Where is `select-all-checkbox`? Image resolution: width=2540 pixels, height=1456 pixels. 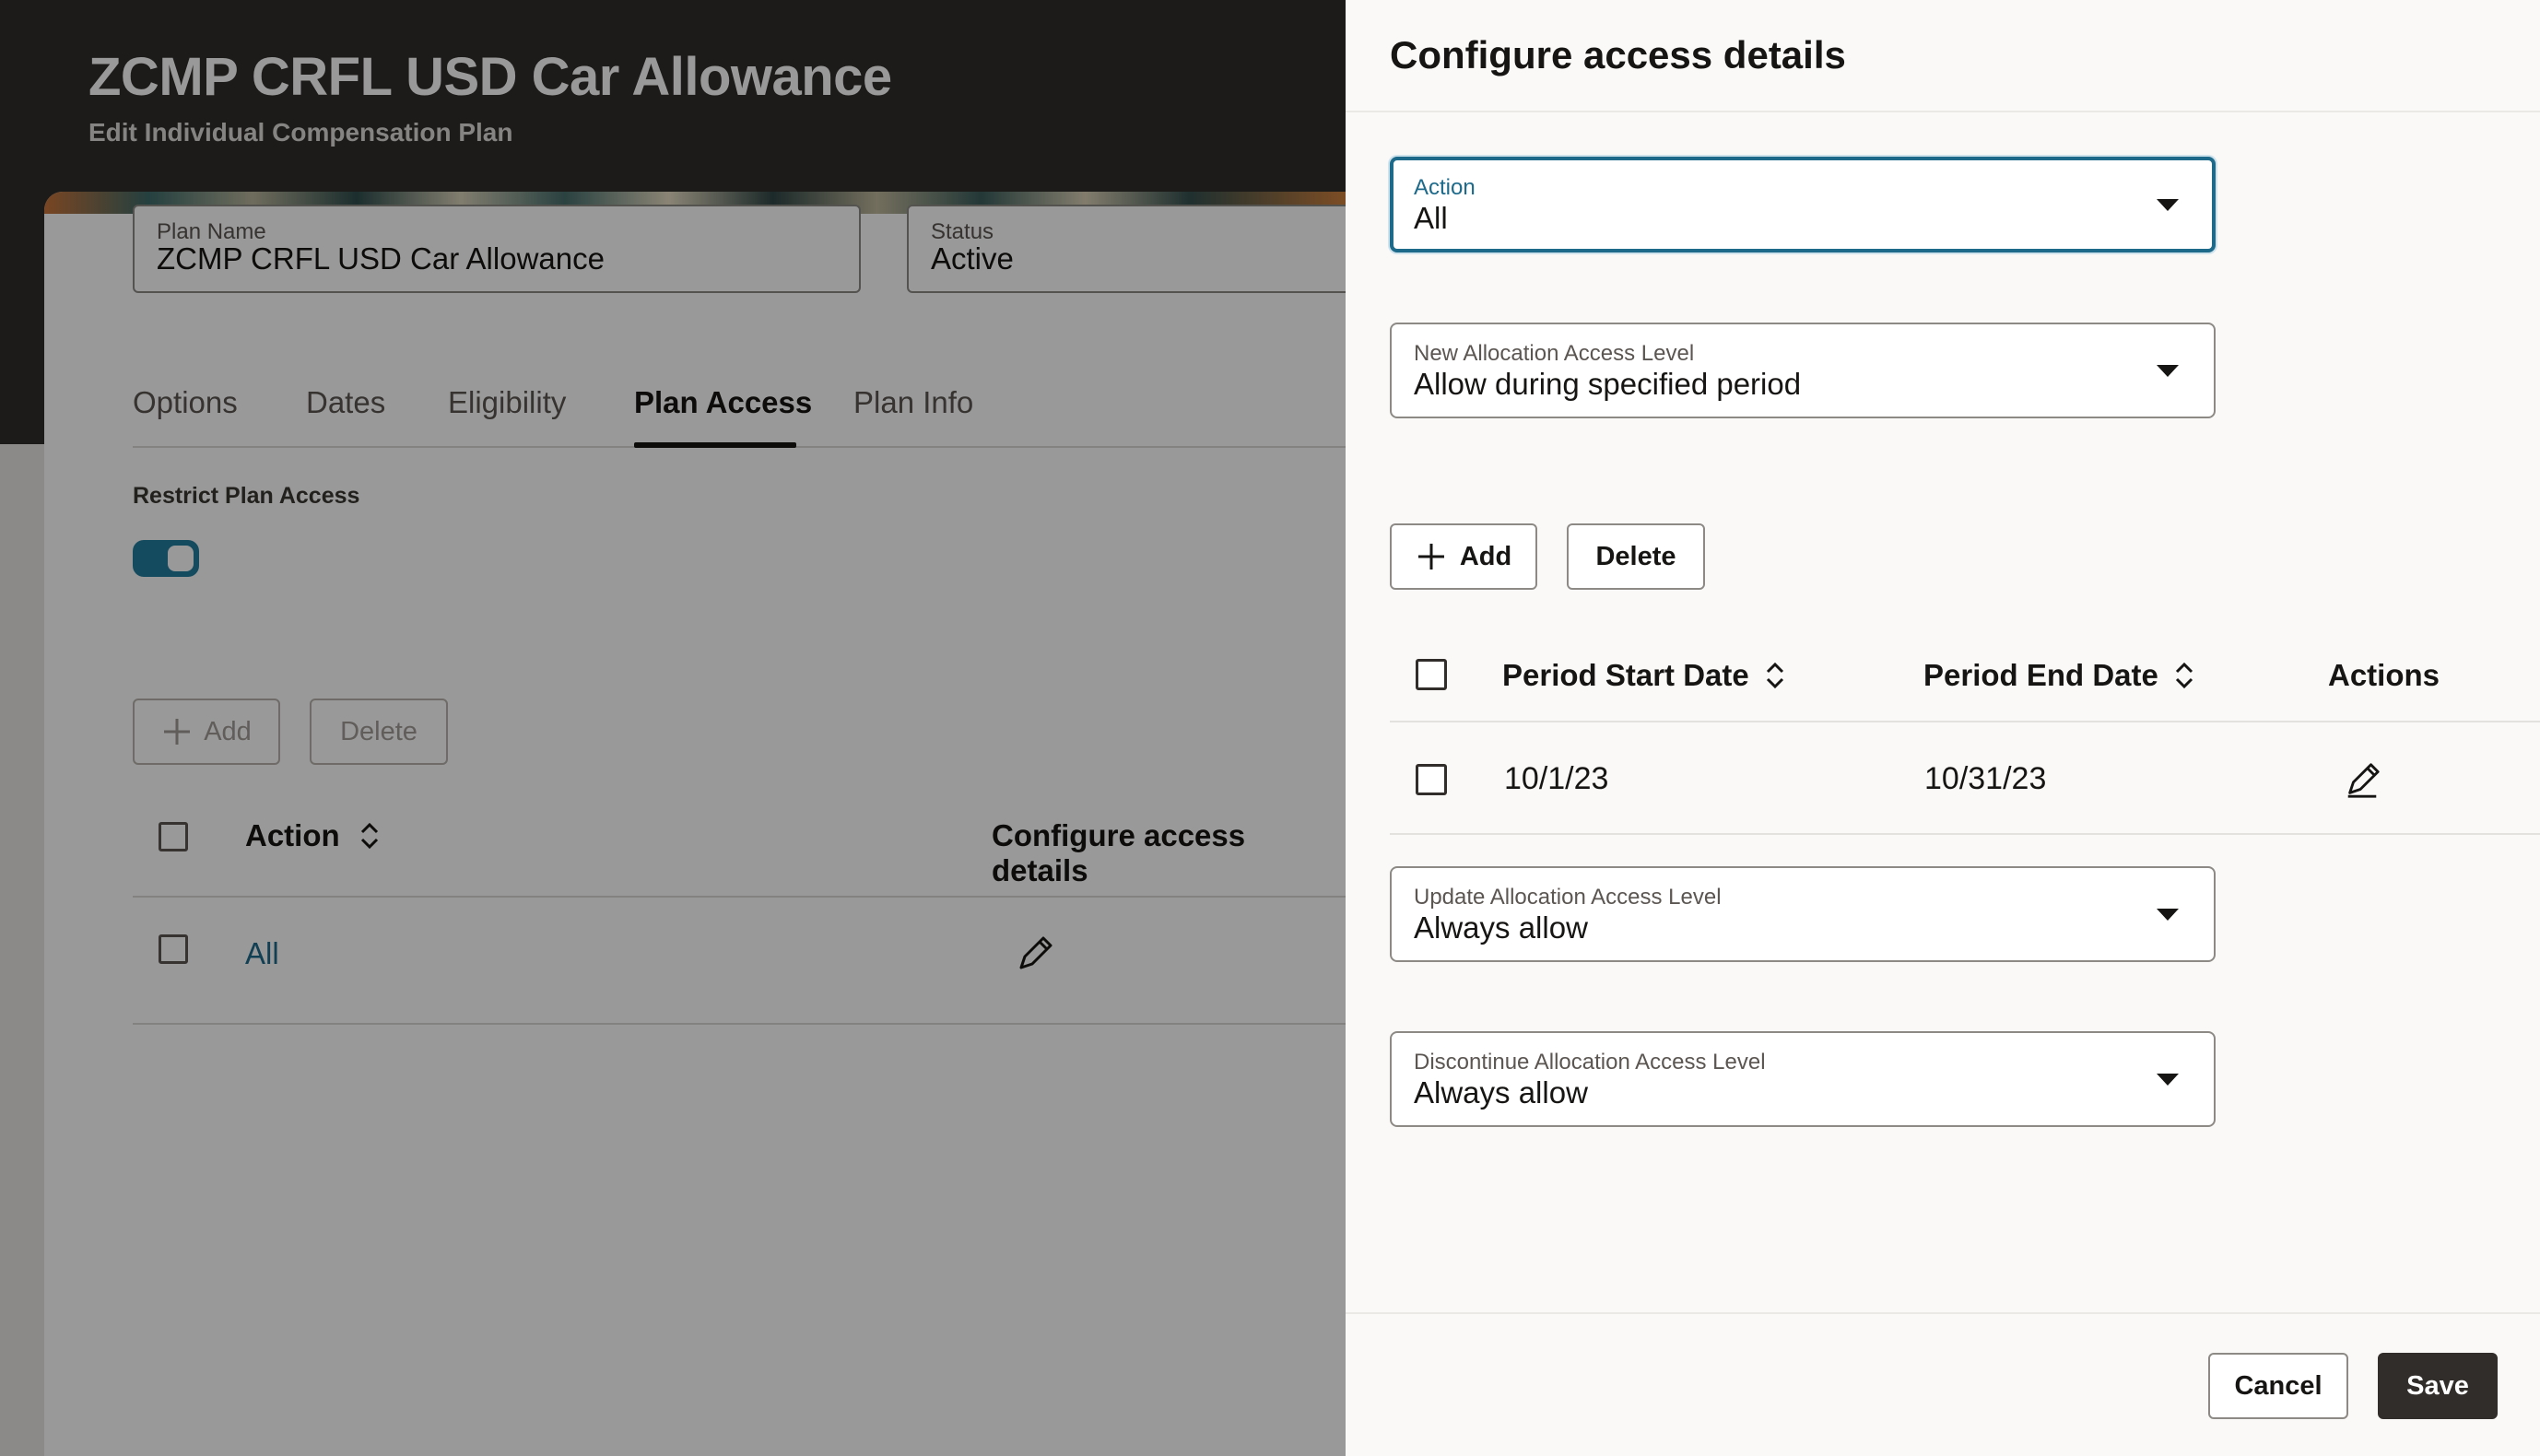 select-all-checkbox is located at coordinates (1431, 674).